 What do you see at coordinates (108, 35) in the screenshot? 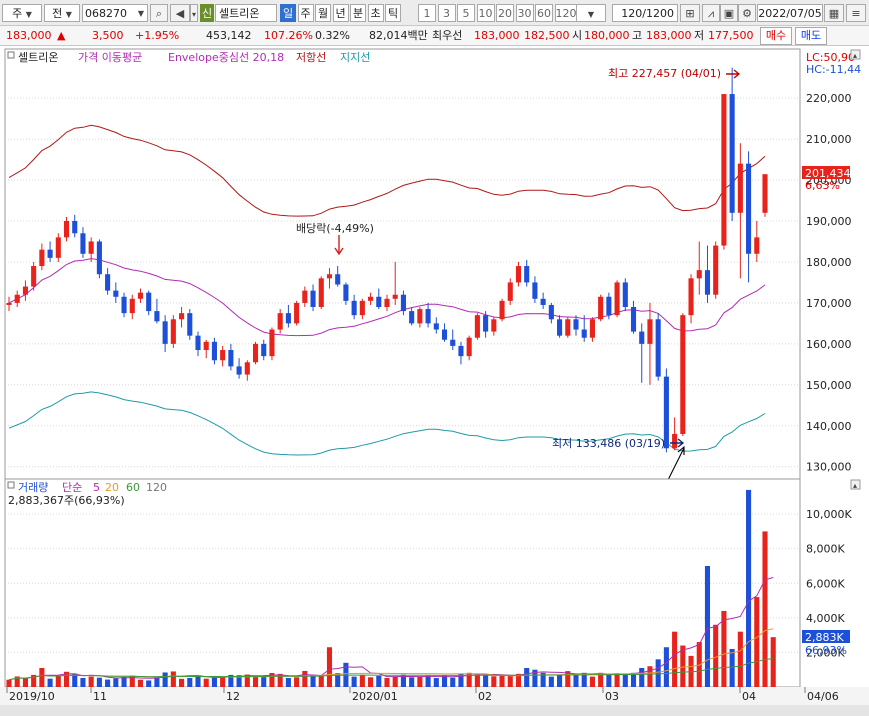
I see `change-value: 3,500` at bounding box center [108, 35].